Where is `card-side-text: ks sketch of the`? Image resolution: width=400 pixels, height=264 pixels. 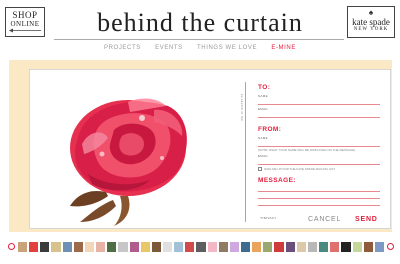 card-side-text: ks sketch of the is located at coordinates (242, 108).